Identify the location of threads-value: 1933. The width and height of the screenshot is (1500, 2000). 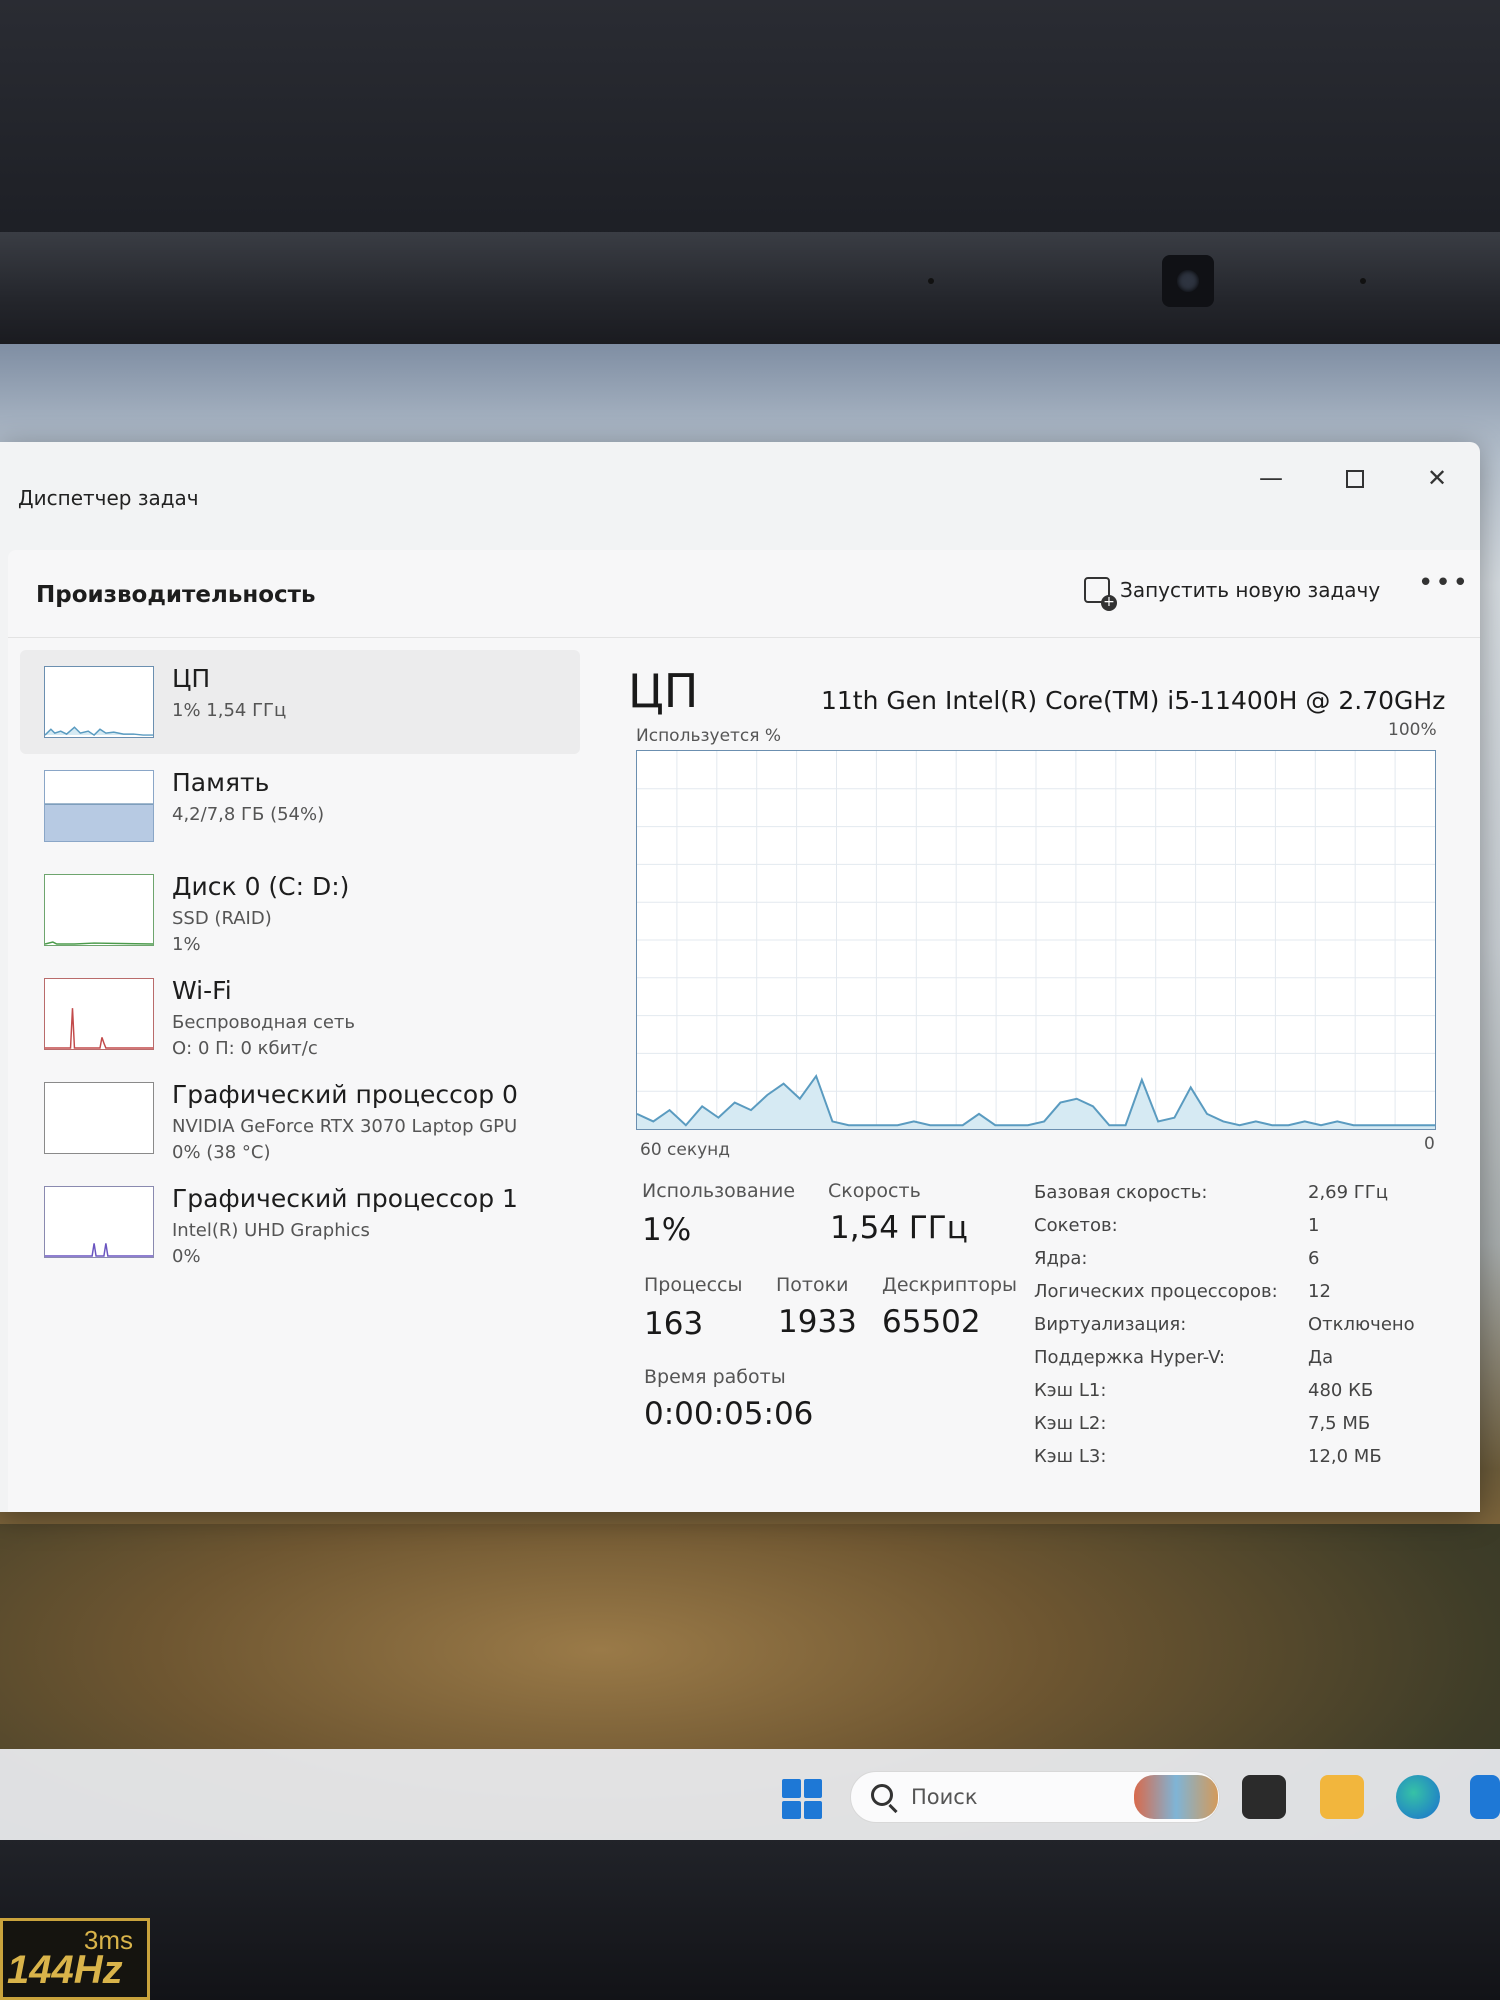
(817, 1322).